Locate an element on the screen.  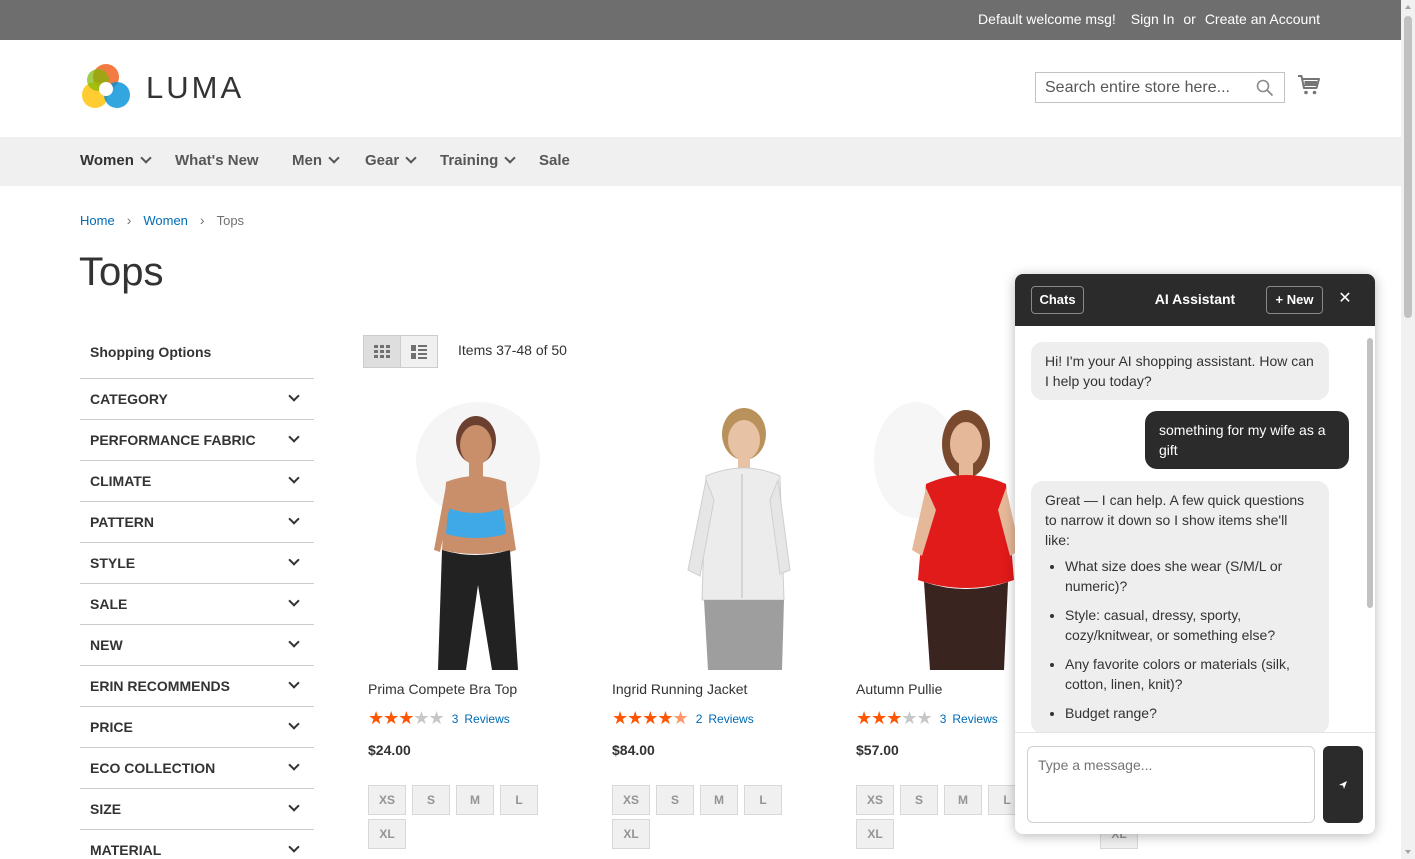
filter-style: STYLE is located at coordinates (197, 563).